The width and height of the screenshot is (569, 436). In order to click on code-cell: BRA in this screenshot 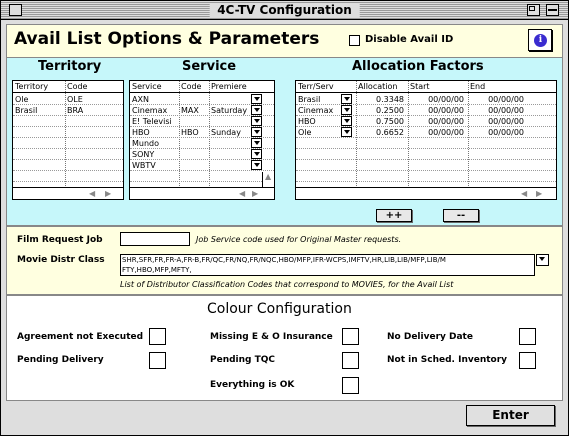, I will do `click(75, 110)`.